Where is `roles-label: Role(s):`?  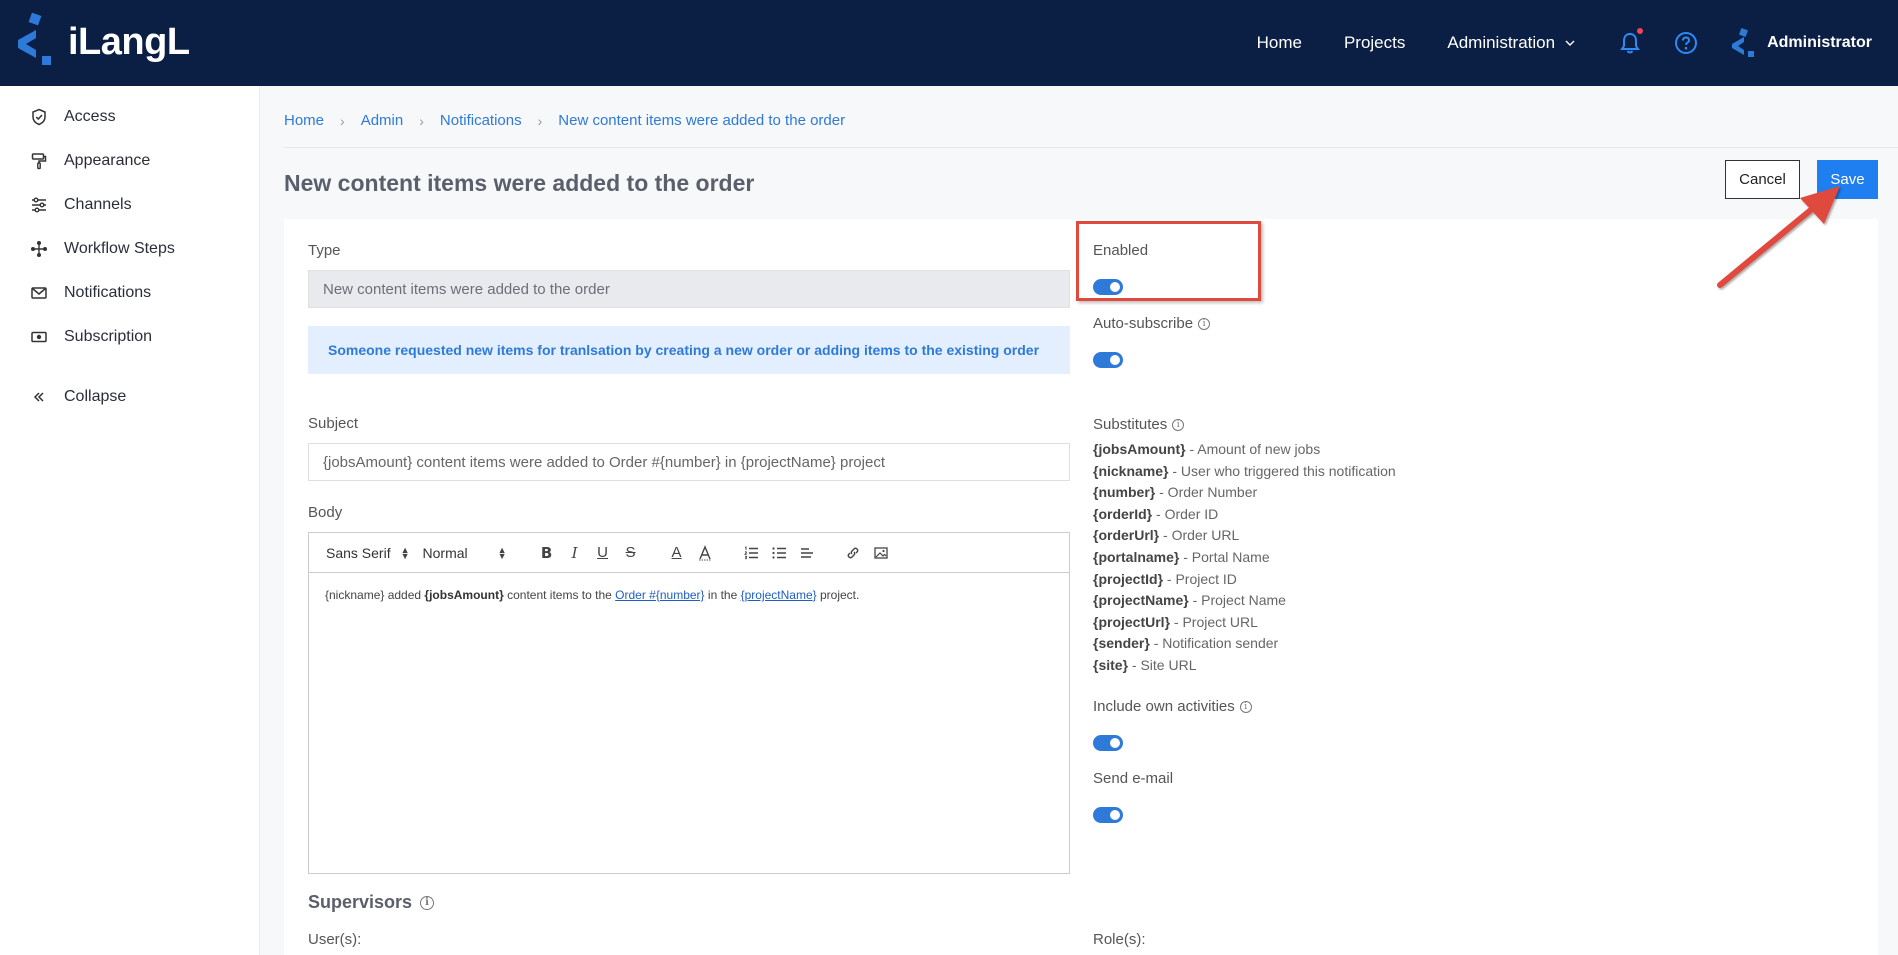
roles-label: Role(s): is located at coordinates (1119, 939).